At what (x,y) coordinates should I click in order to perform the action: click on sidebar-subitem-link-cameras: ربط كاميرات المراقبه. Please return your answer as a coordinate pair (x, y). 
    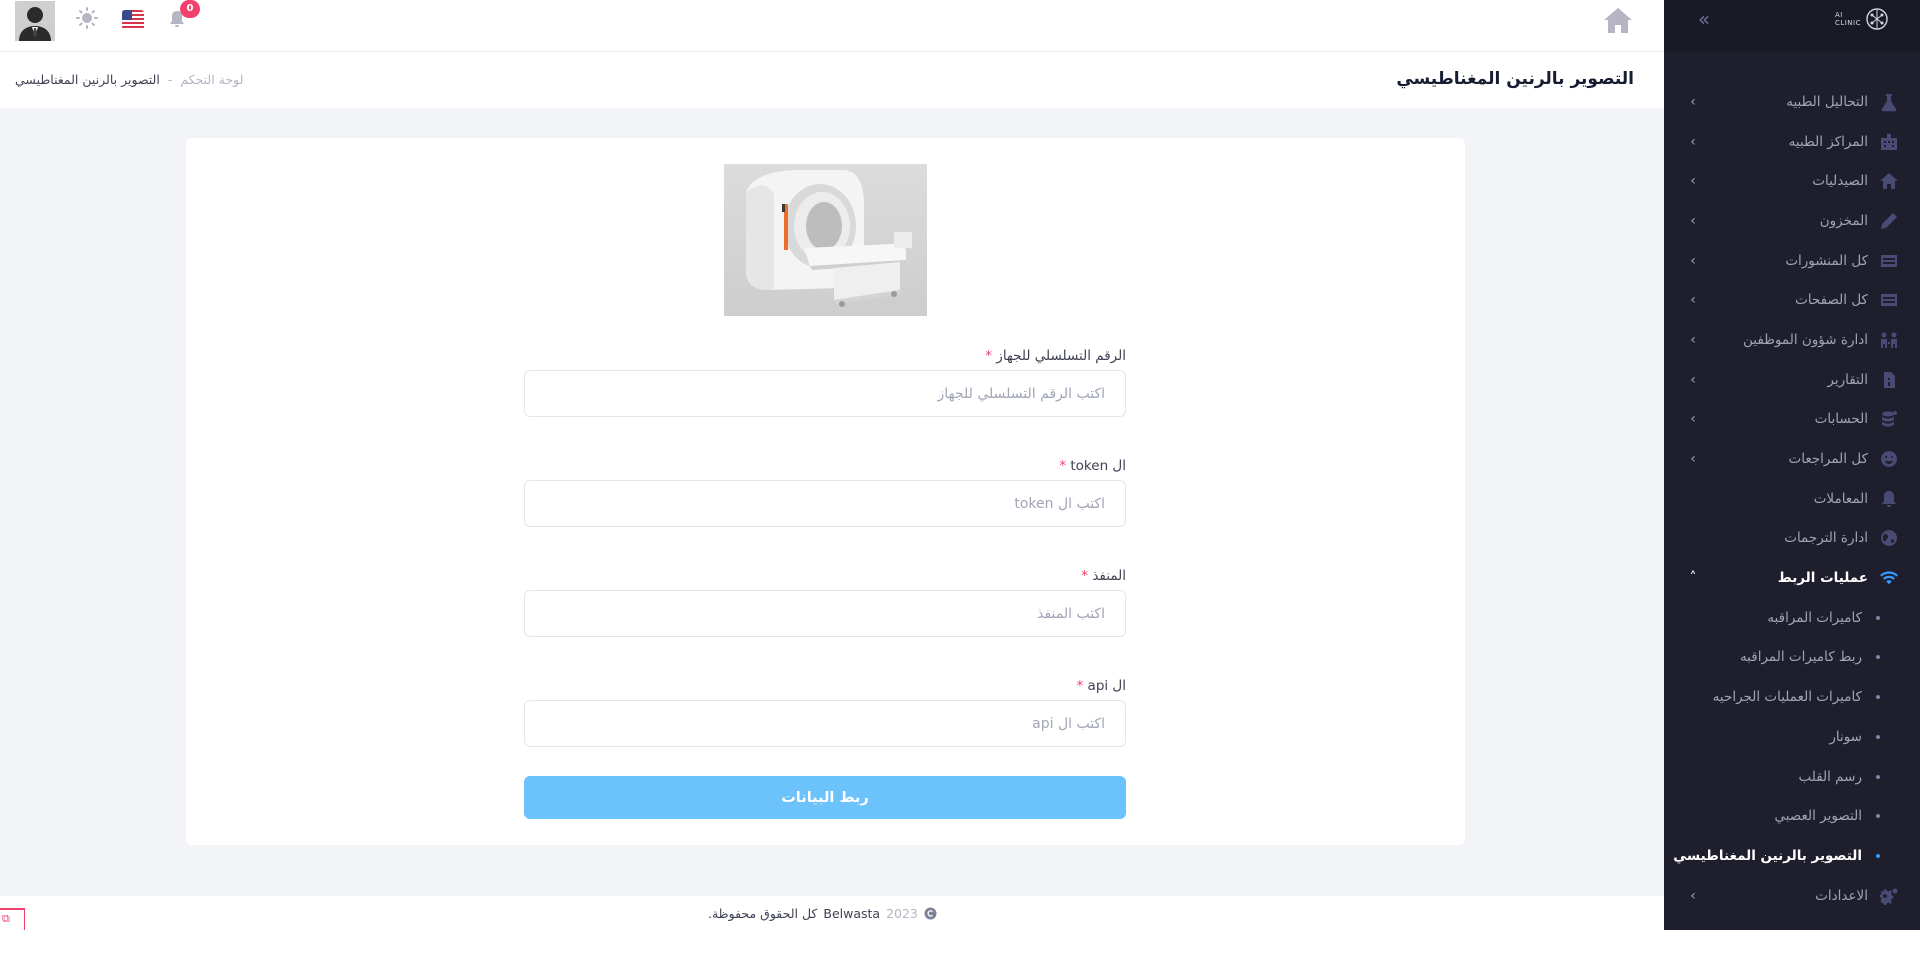
    Looking at the image, I should click on (1792, 658).